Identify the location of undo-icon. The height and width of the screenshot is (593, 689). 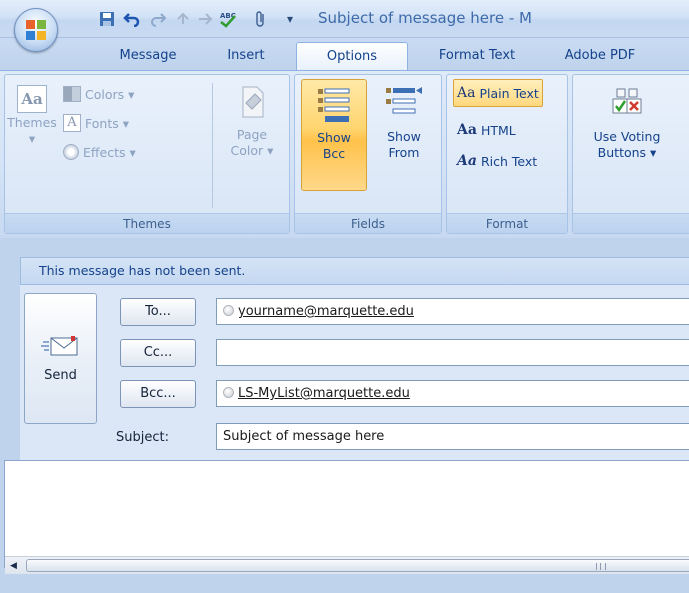
(132, 19).